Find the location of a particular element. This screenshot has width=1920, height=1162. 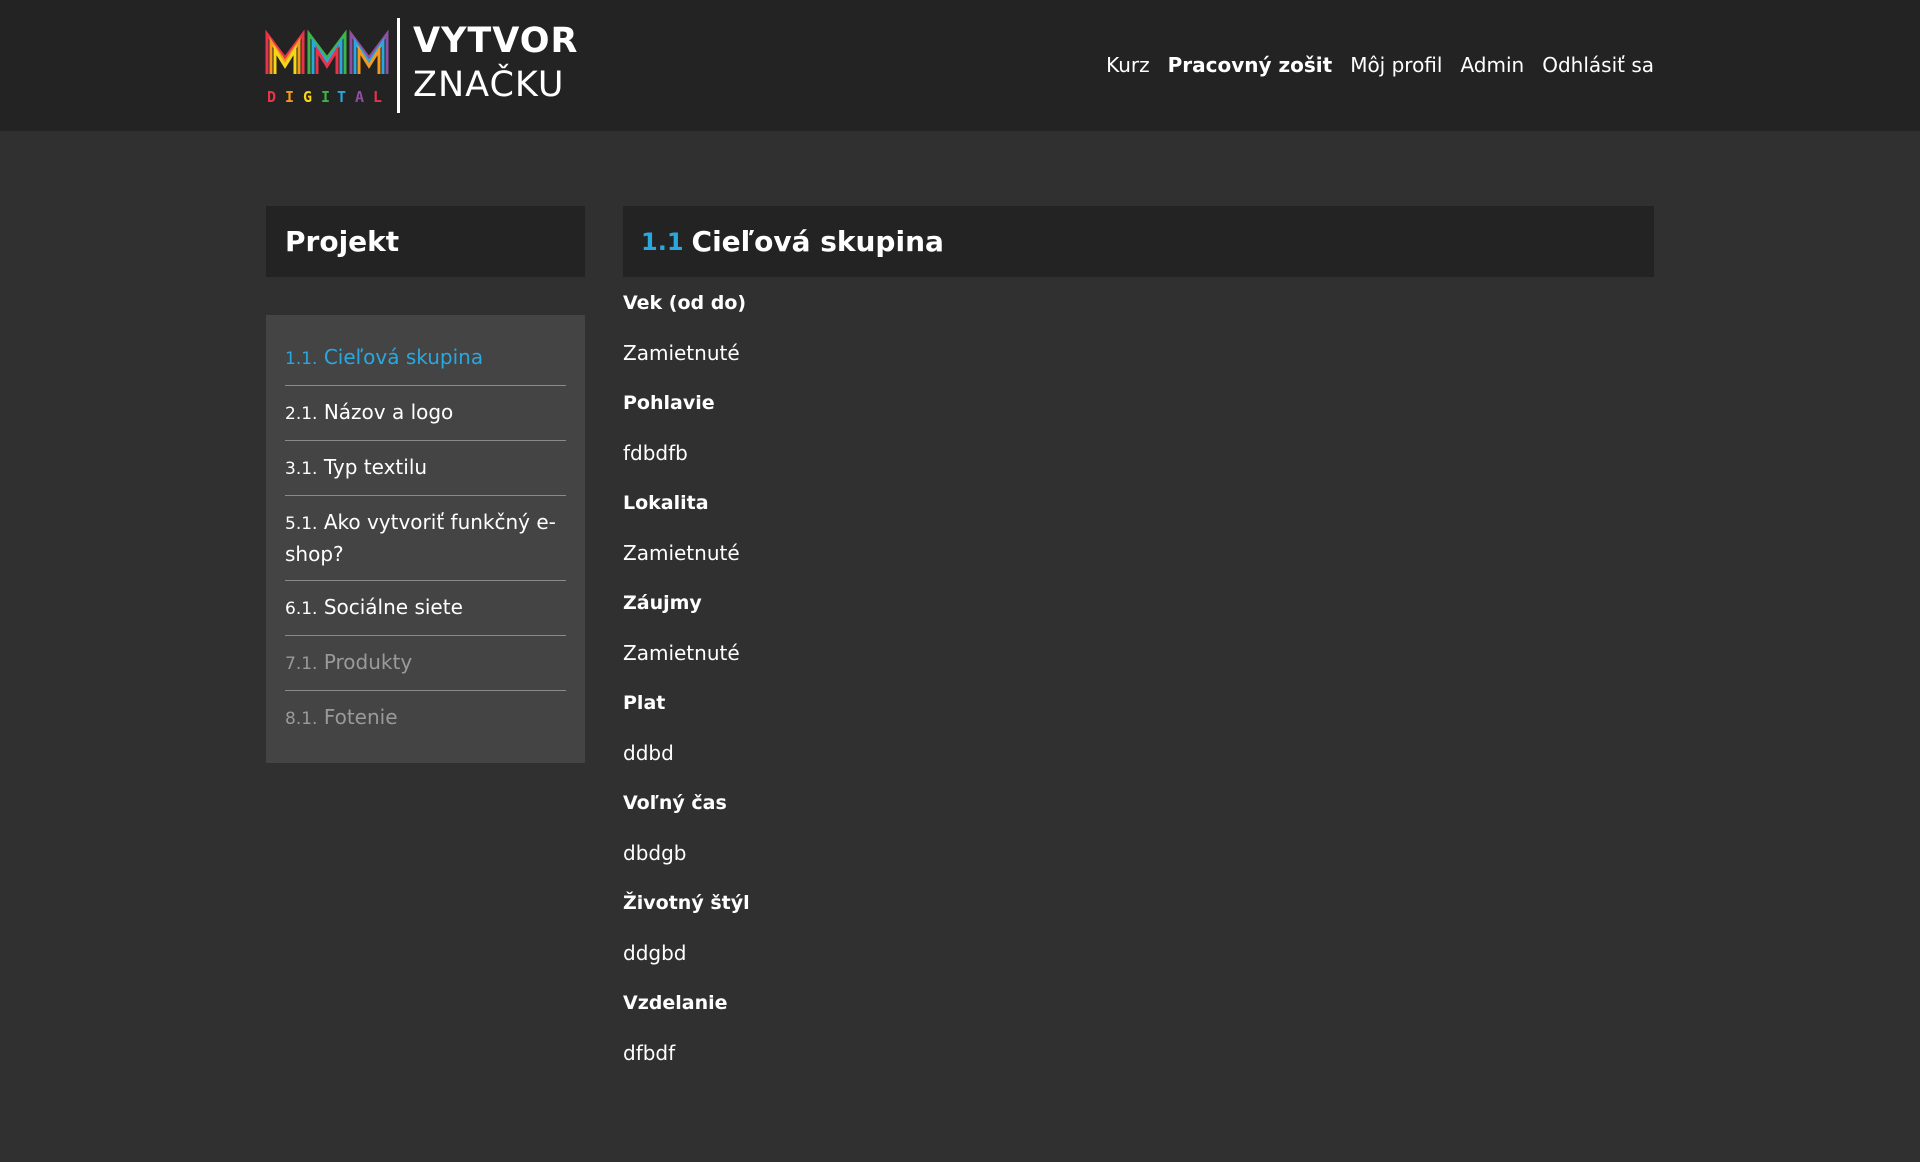

logo-word-vytvor: VYTVOR is located at coordinates (496, 41).